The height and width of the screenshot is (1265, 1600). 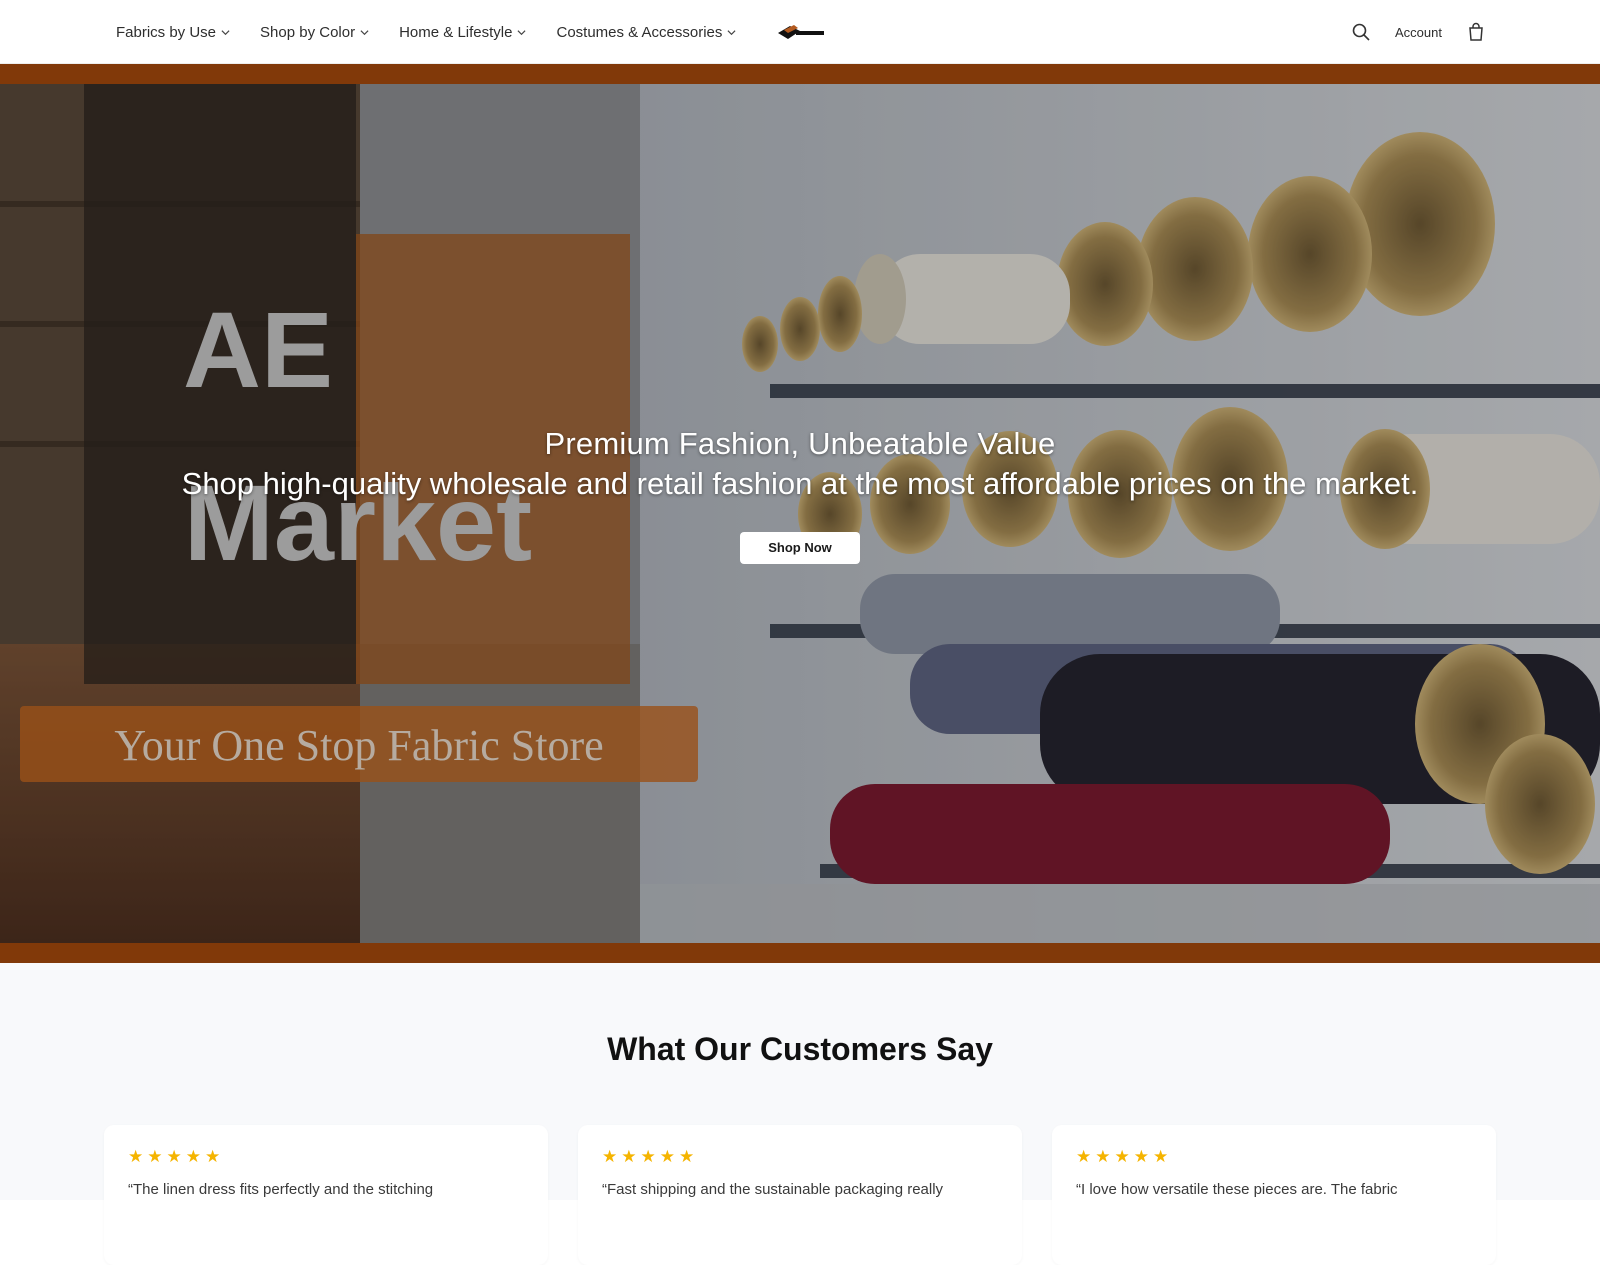 What do you see at coordinates (308, 32) in the screenshot?
I see `nav-label: Shop by Color` at bounding box center [308, 32].